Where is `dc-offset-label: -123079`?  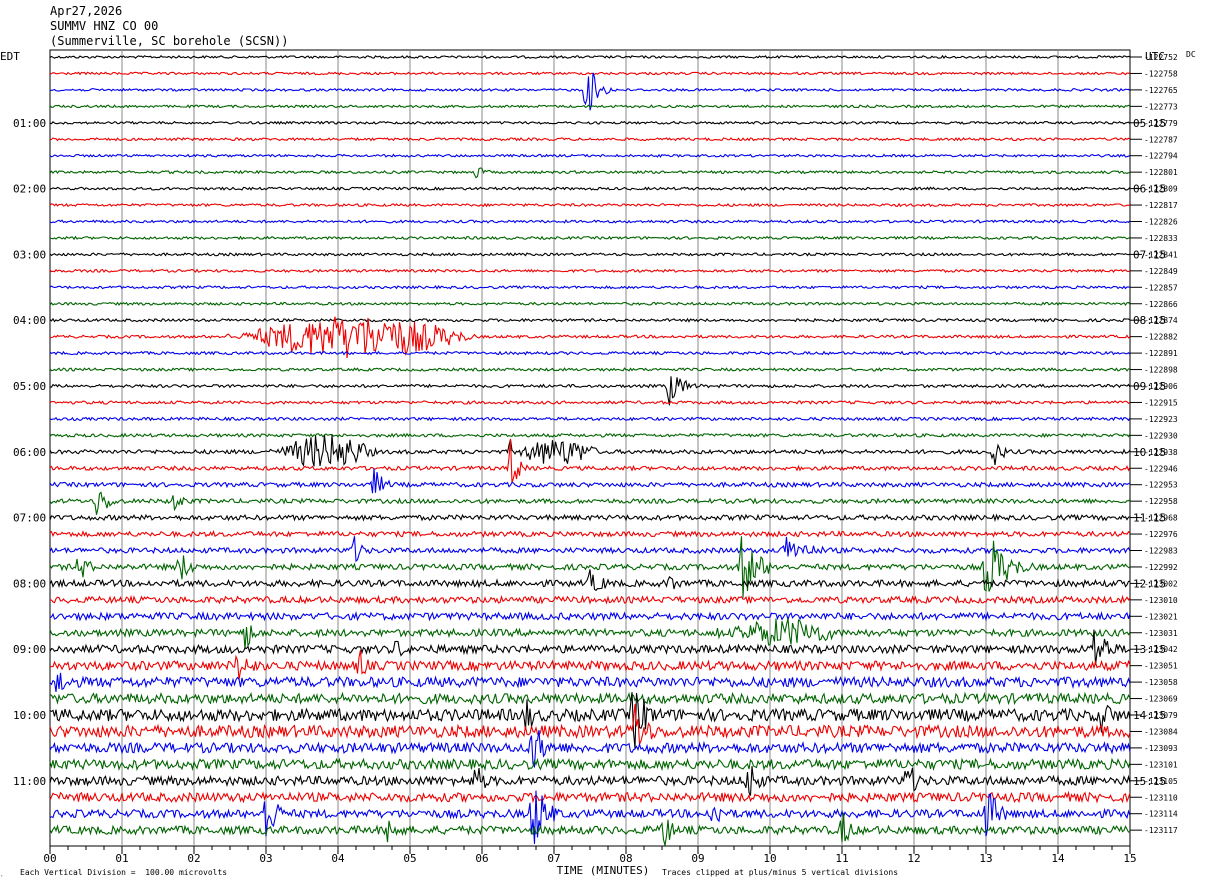 dc-offset-label: -123079 is located at coordinates (1161, 715).